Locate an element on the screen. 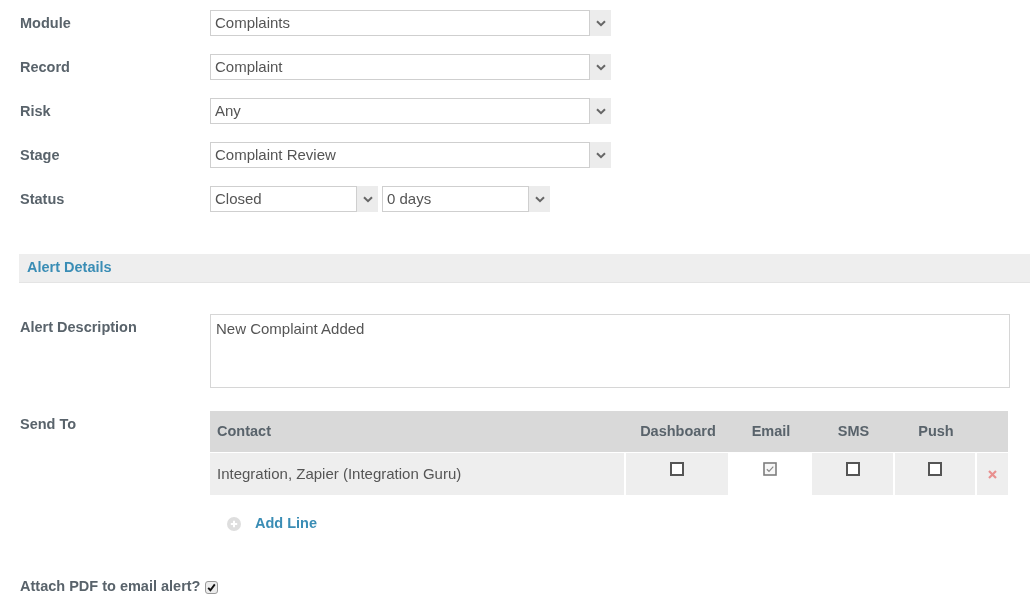  field-label: Attach PDF to email alert? is located at coordinates (110, 587).